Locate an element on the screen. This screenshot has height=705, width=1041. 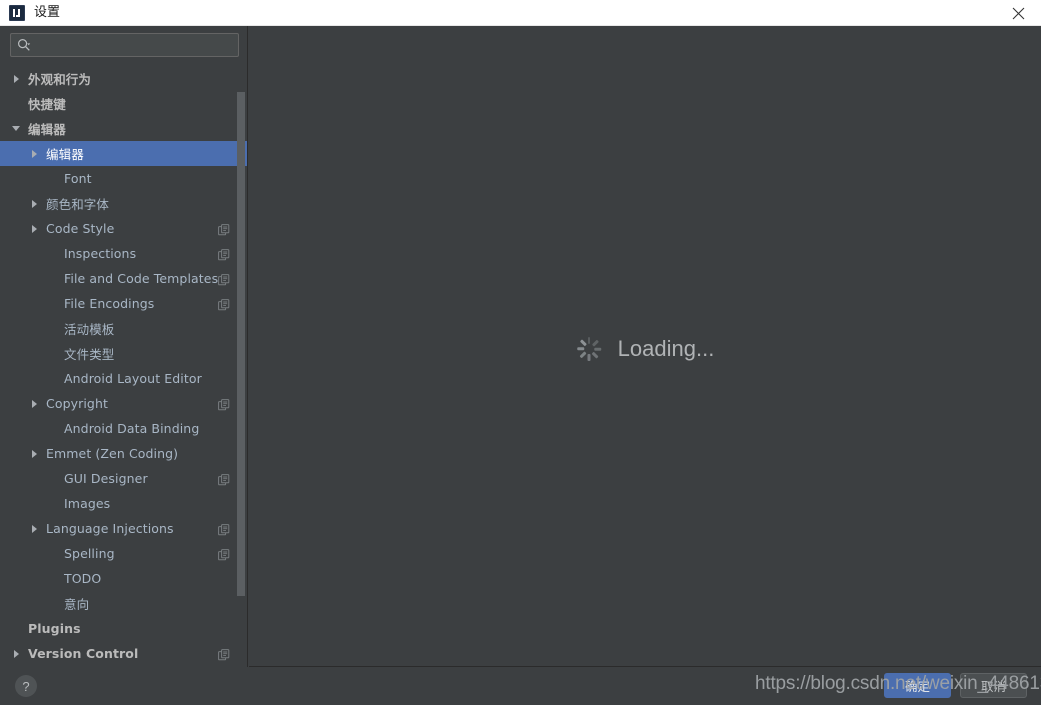
sidebar-item-spelling: Spelling is located at coordinates (123, 553).